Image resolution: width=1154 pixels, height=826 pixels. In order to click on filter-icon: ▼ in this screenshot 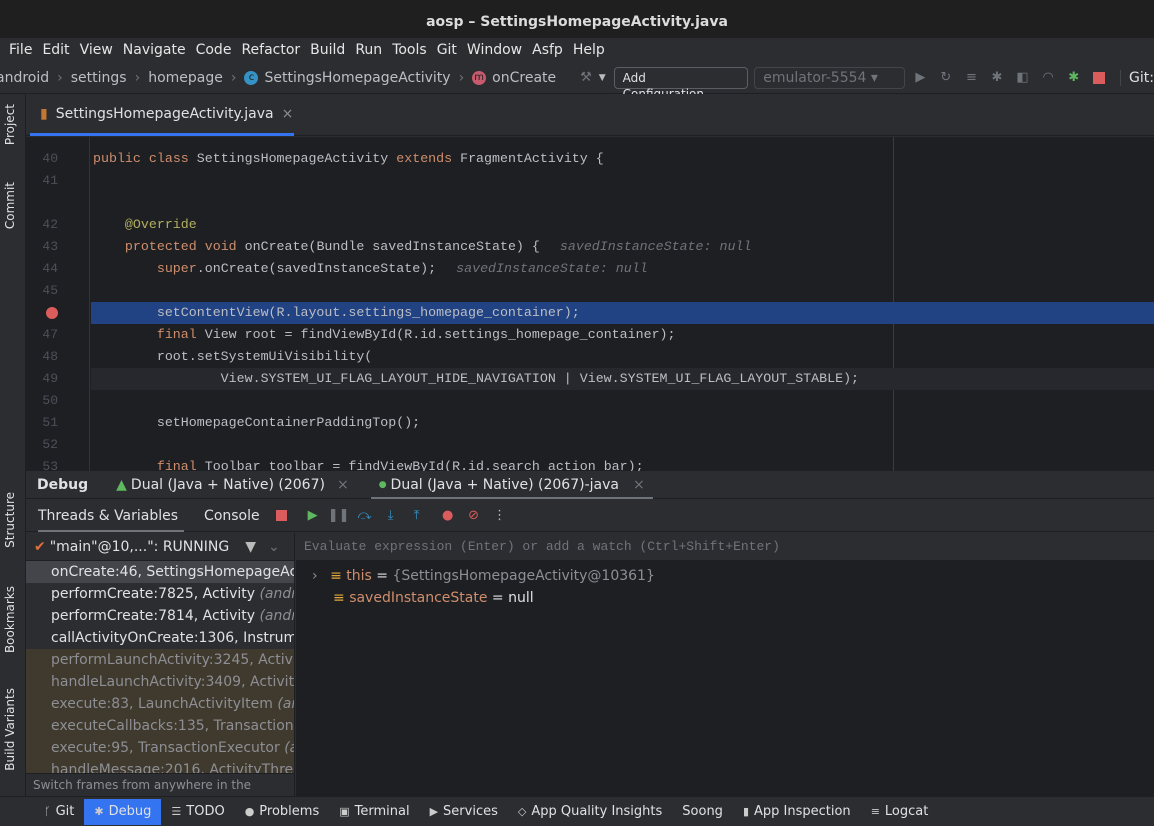, I will do `click(250, 547)`.